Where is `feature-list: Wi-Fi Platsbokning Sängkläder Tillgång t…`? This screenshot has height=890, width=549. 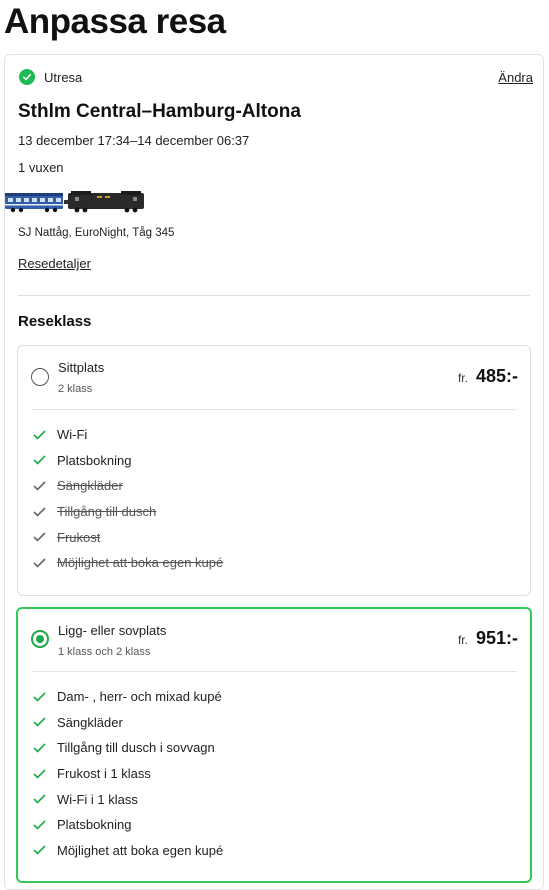
feature-list: Wi-Fi Platsbokning Sängkläder Tillgång t… is located at coordinates (128, 499).